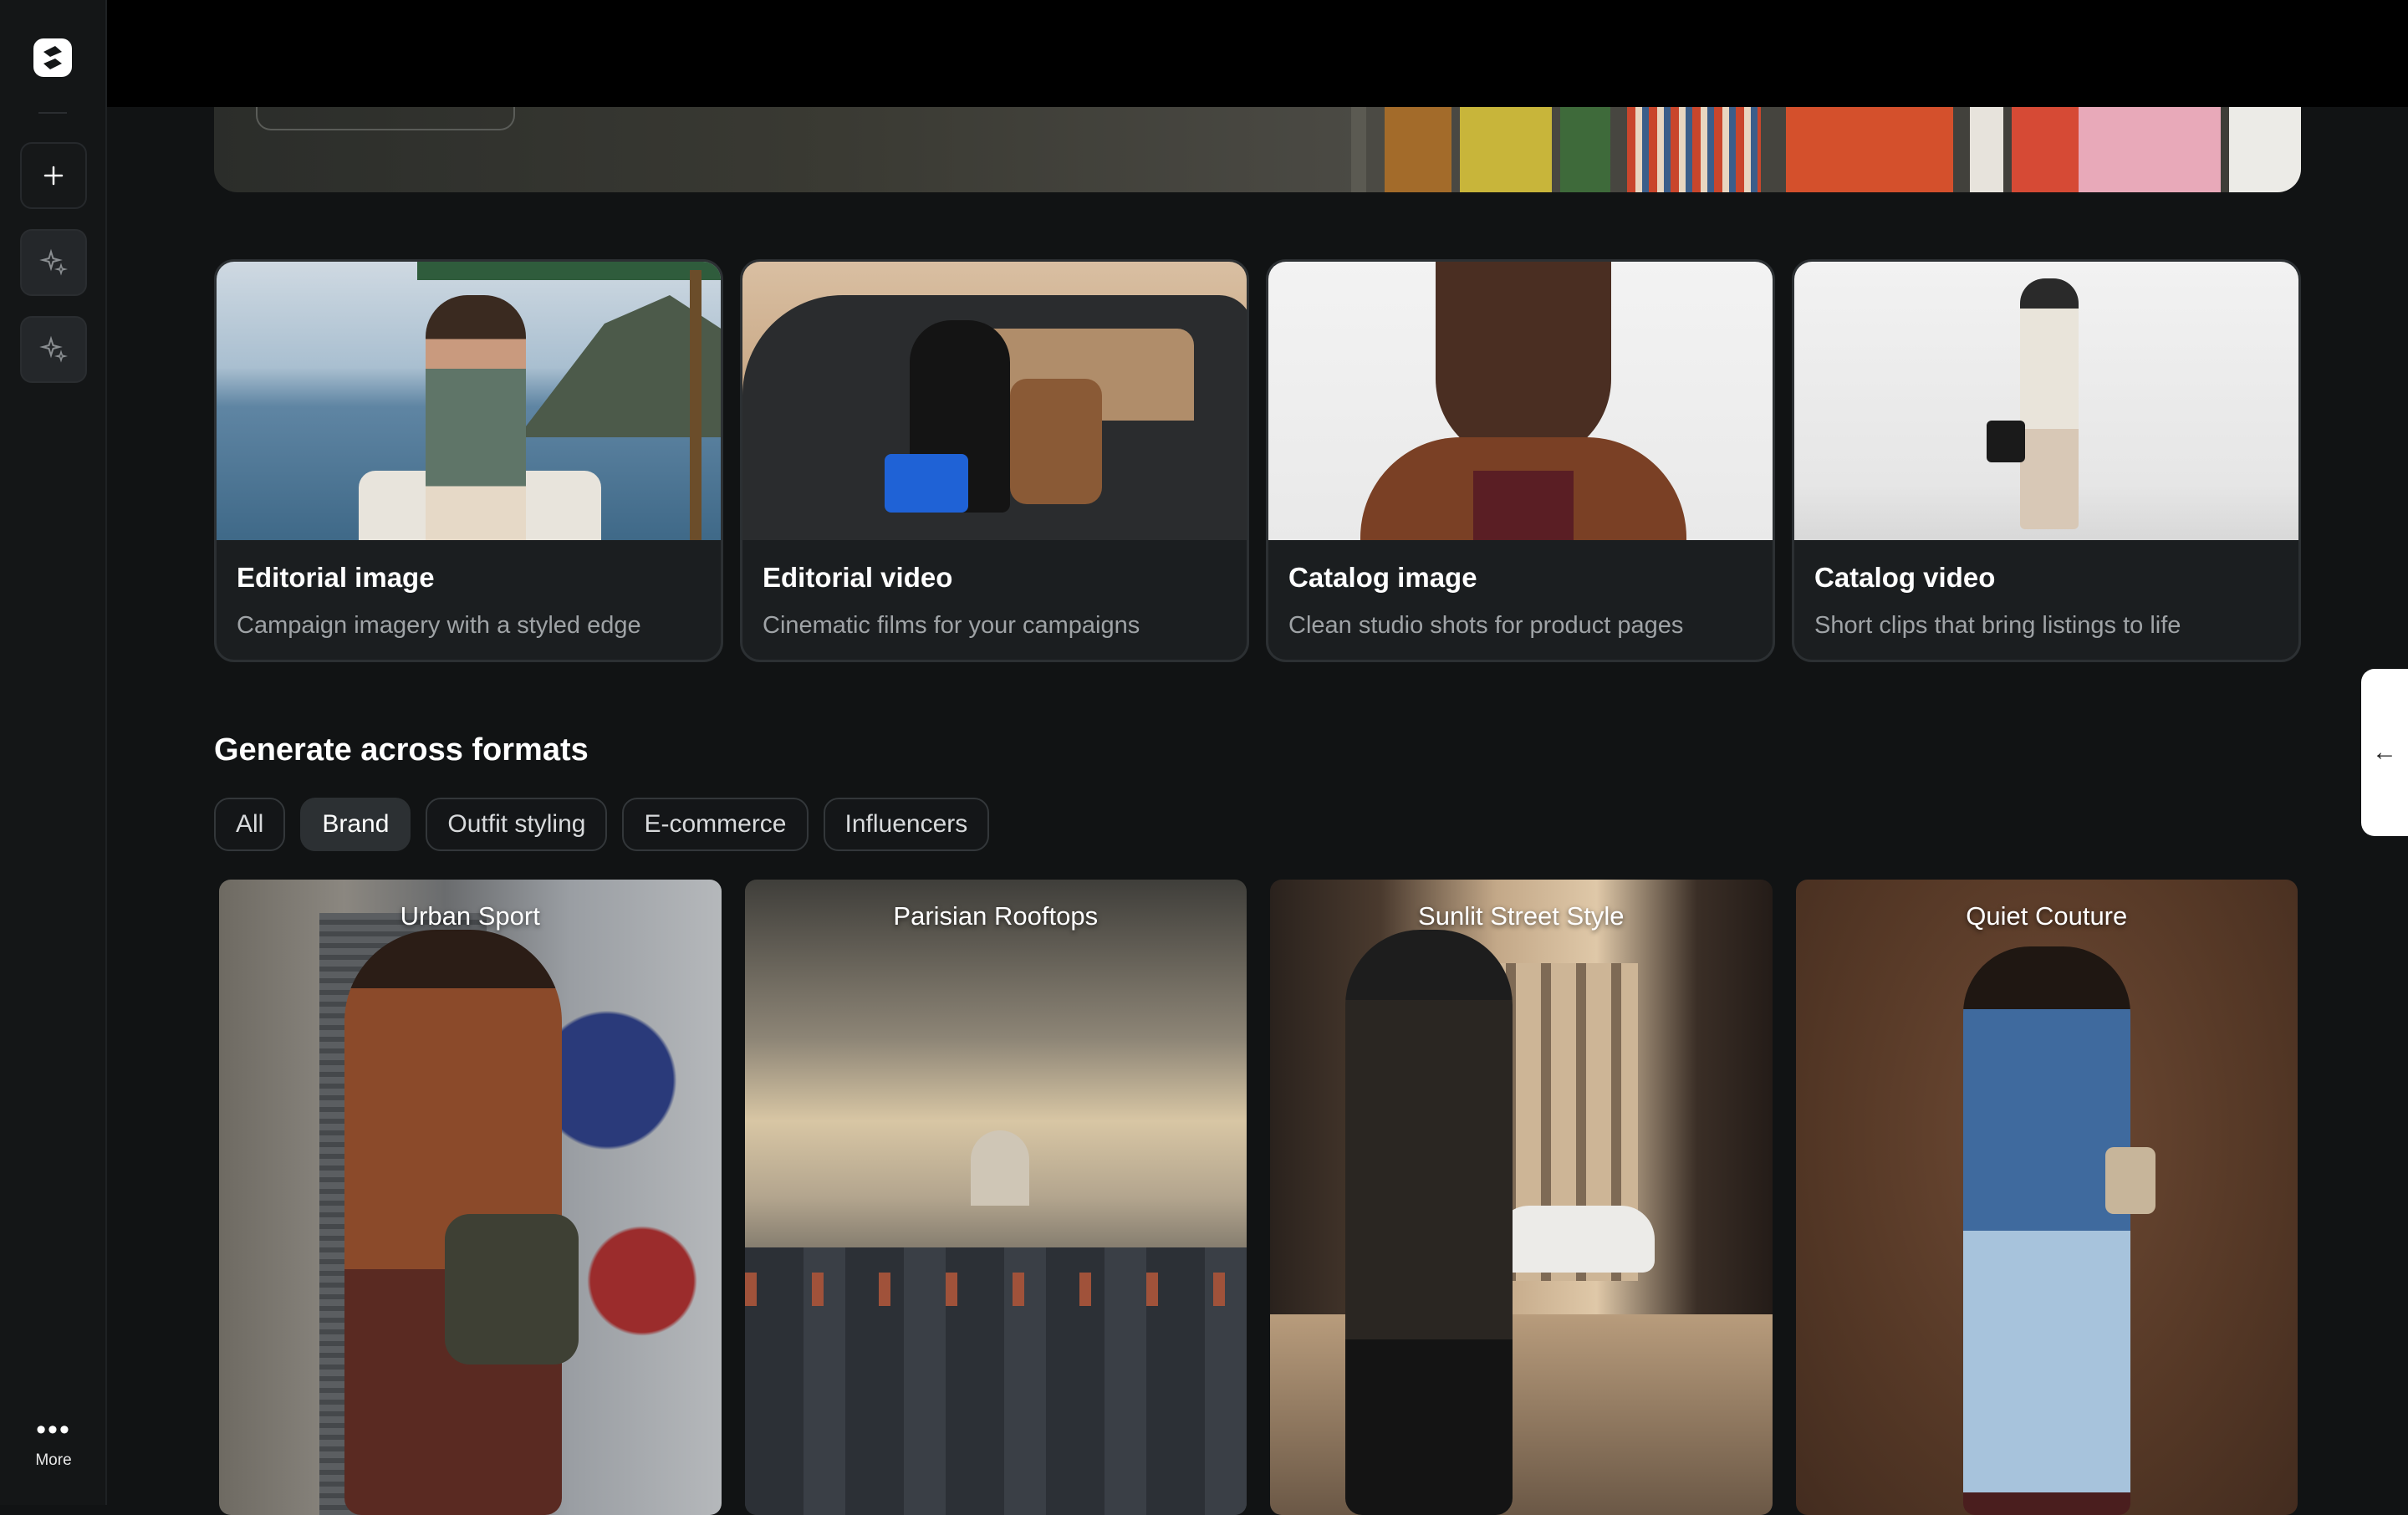  I want to click on card-description: Short clips that bring listings to life, so click(1998, 625).